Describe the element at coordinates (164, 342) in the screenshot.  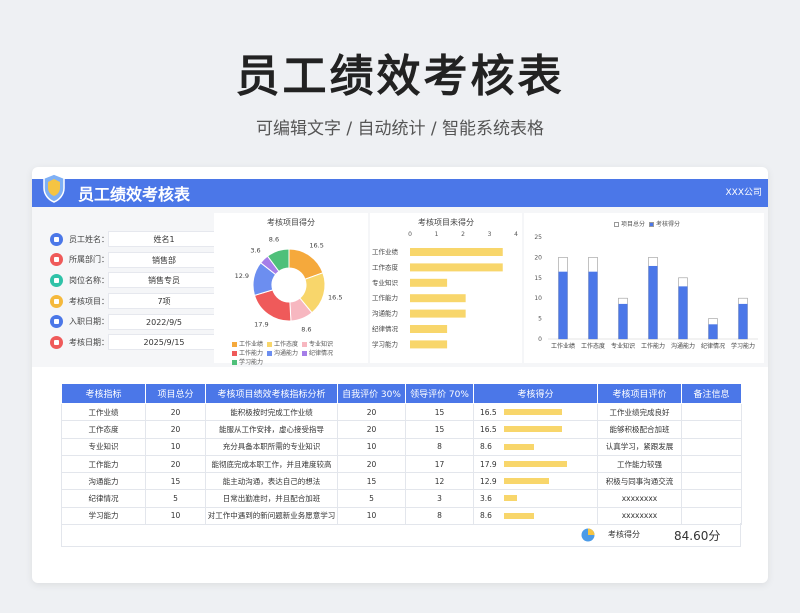
I see `review-date-field: 2025/9/15` at that location.